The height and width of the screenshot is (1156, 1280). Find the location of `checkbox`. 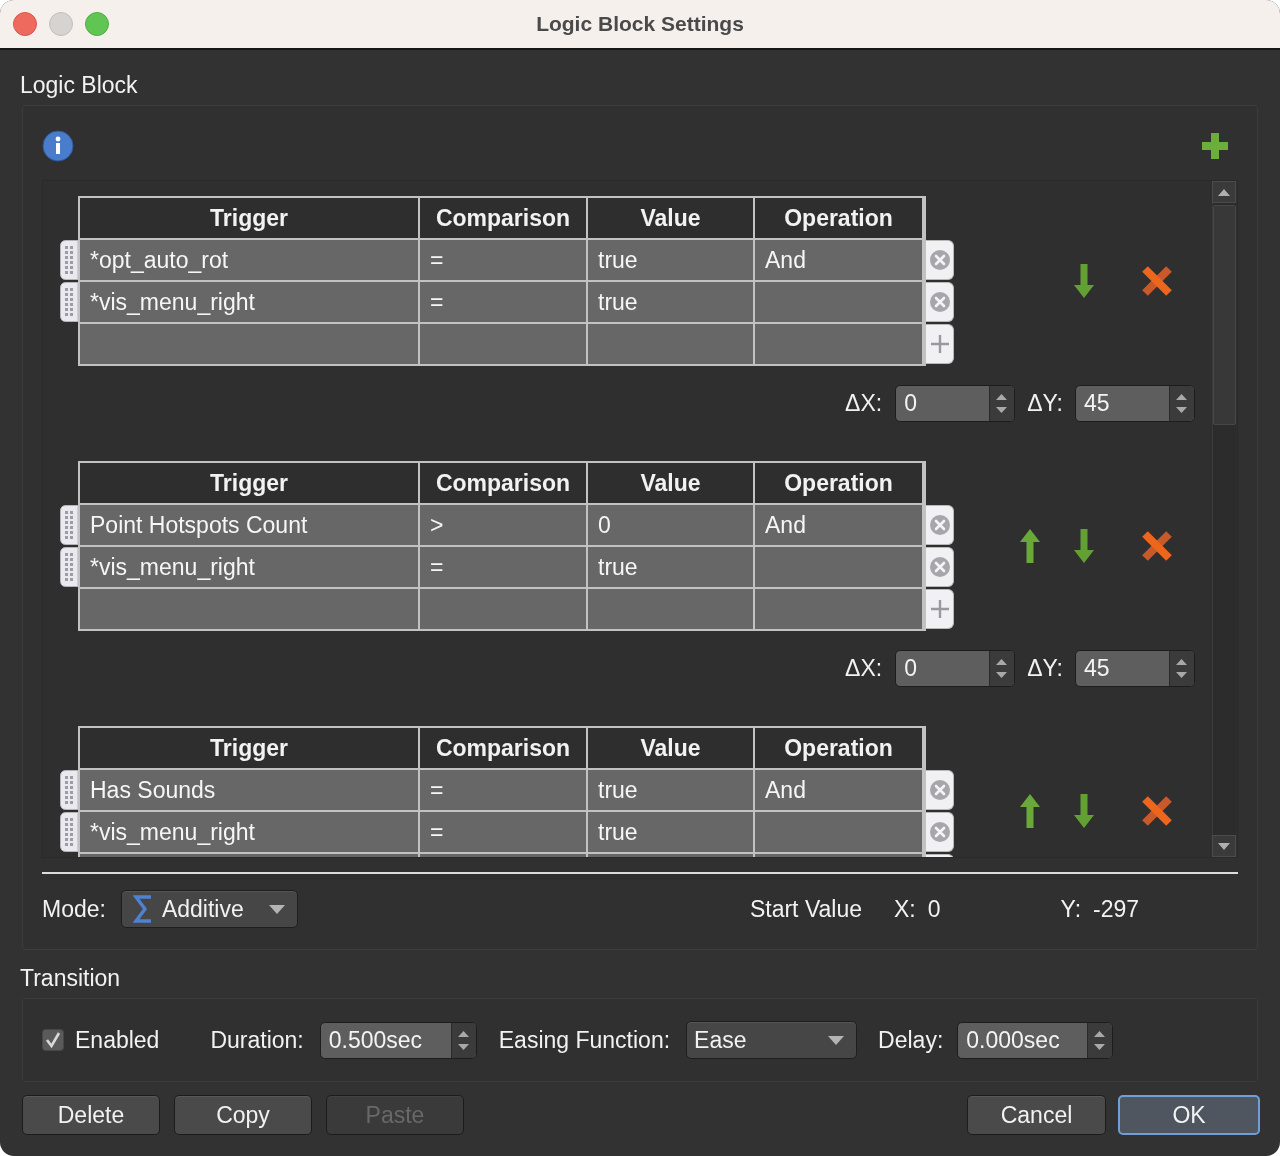

checkbox is located at coordinates (53, 1040).